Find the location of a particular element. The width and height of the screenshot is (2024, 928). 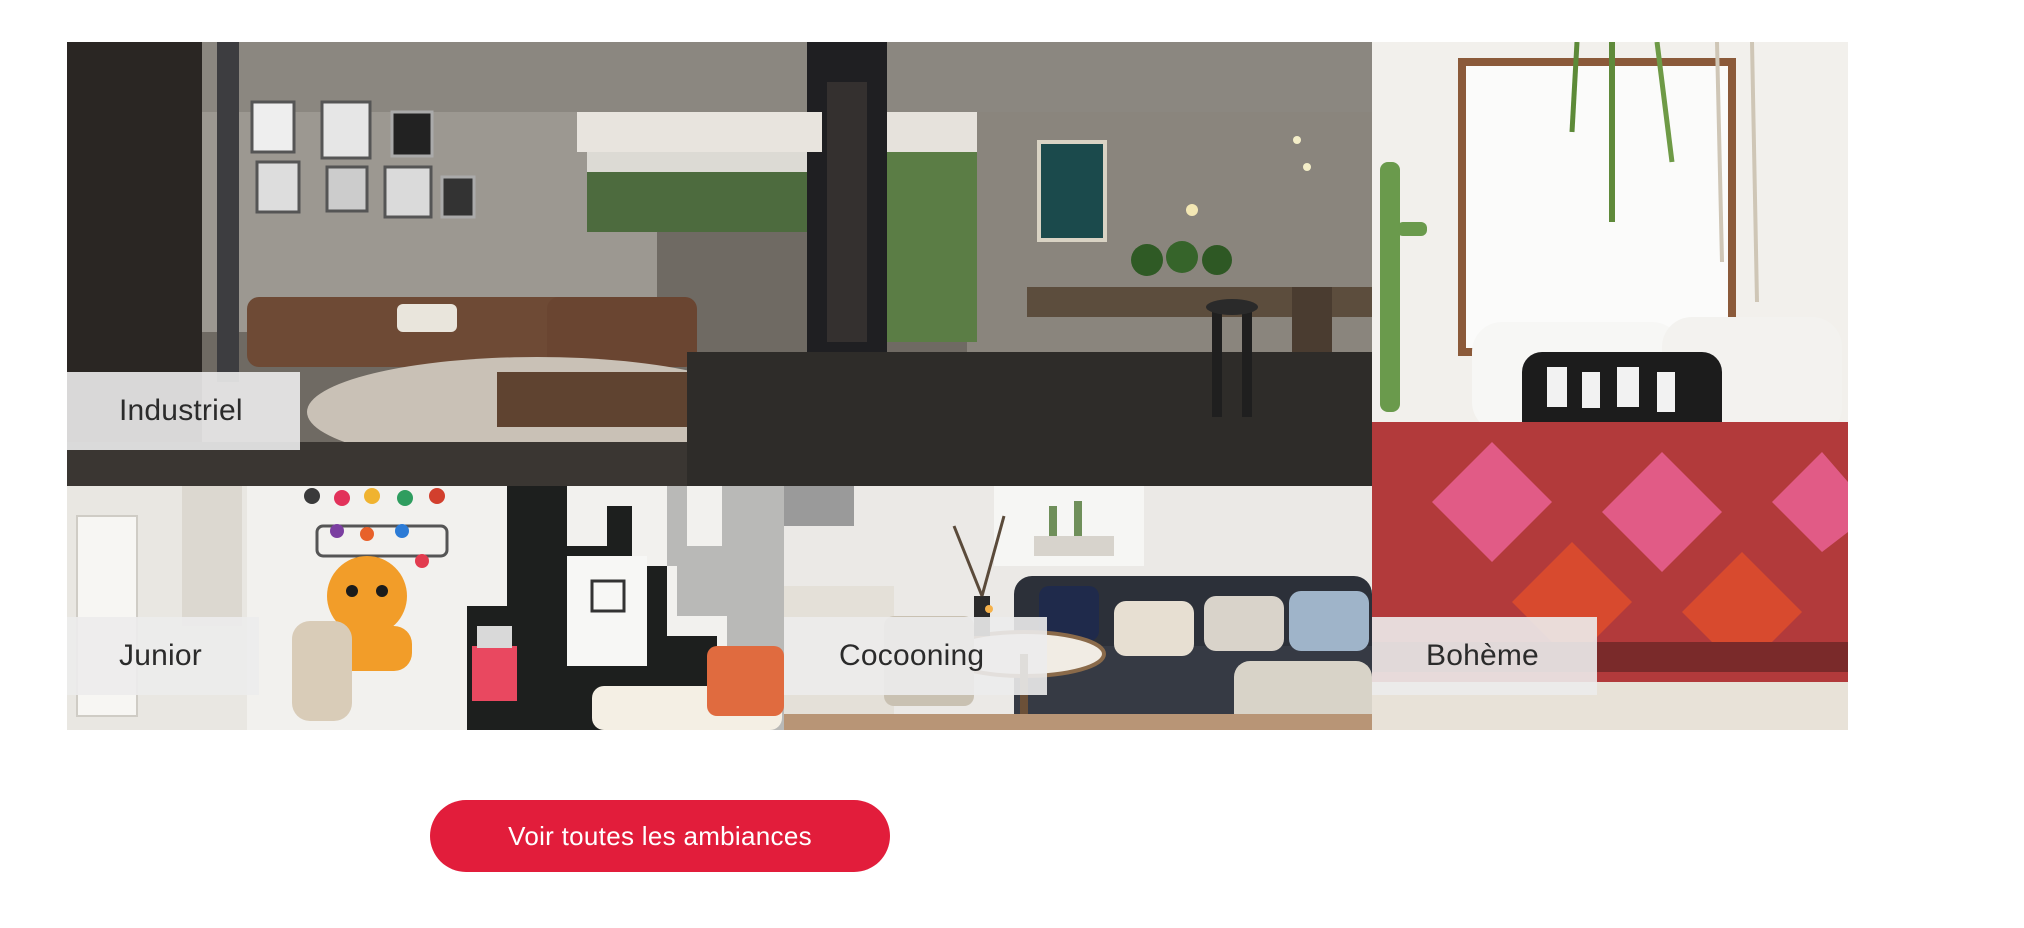

ambiance-label-industriel: Industriel is located at coordinates (183, 411).